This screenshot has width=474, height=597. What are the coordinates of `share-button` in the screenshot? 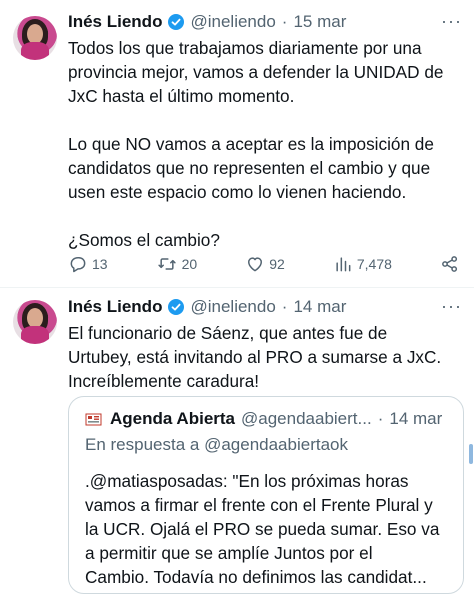 It's located at (450, 264).